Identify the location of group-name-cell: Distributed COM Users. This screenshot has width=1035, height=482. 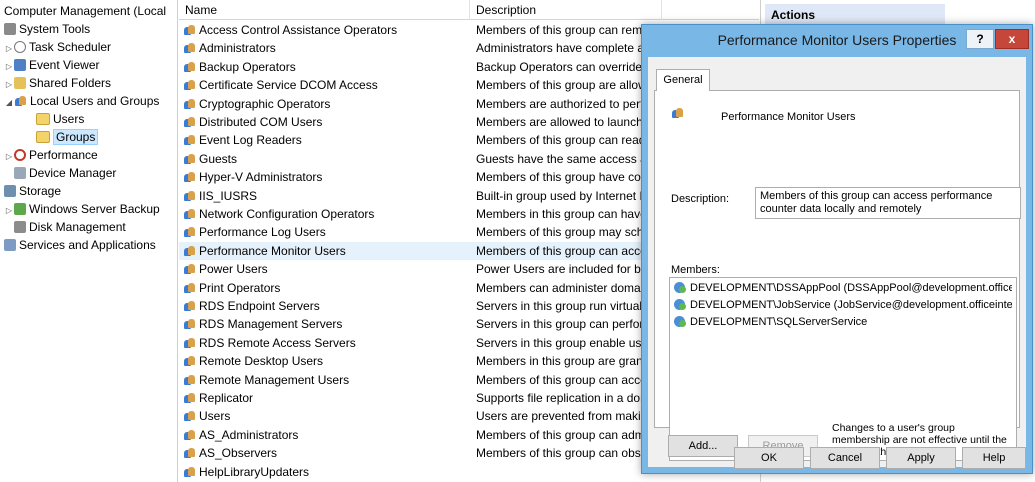
(328, 122).